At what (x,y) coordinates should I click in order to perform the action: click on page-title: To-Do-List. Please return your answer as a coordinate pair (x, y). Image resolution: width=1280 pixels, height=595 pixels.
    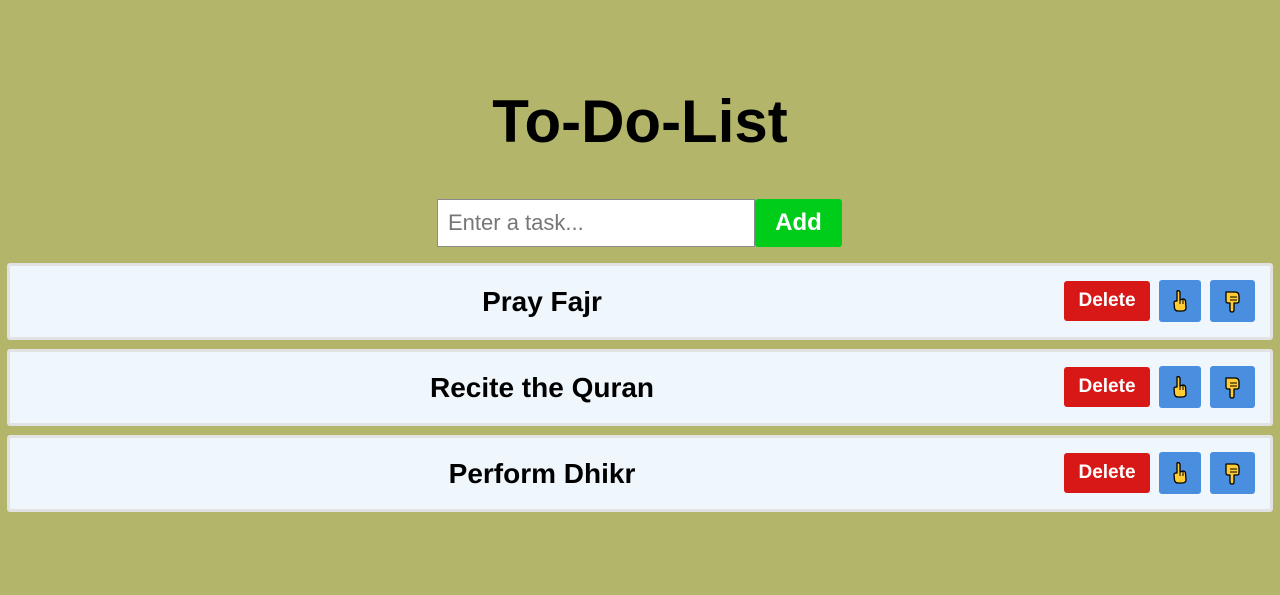
    Looking at the image, I should click on (640, 121).